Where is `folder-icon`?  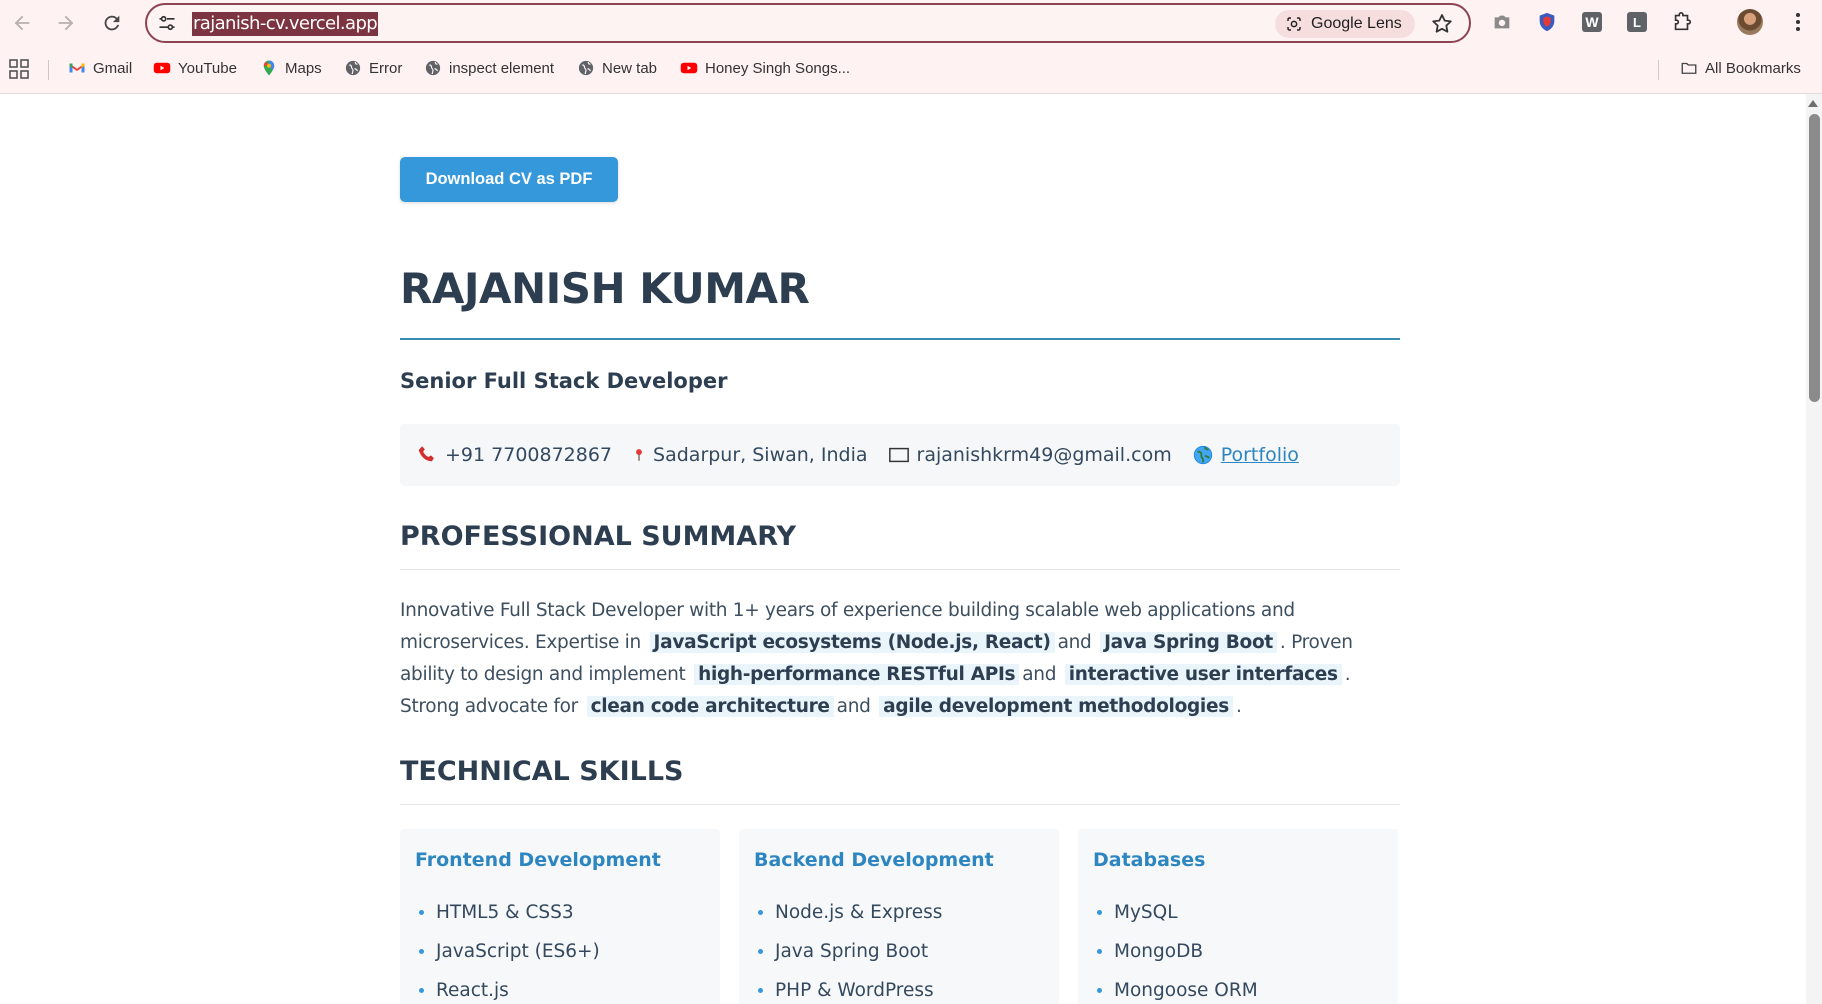 folder-icon is located at coordinates (1689, 68).